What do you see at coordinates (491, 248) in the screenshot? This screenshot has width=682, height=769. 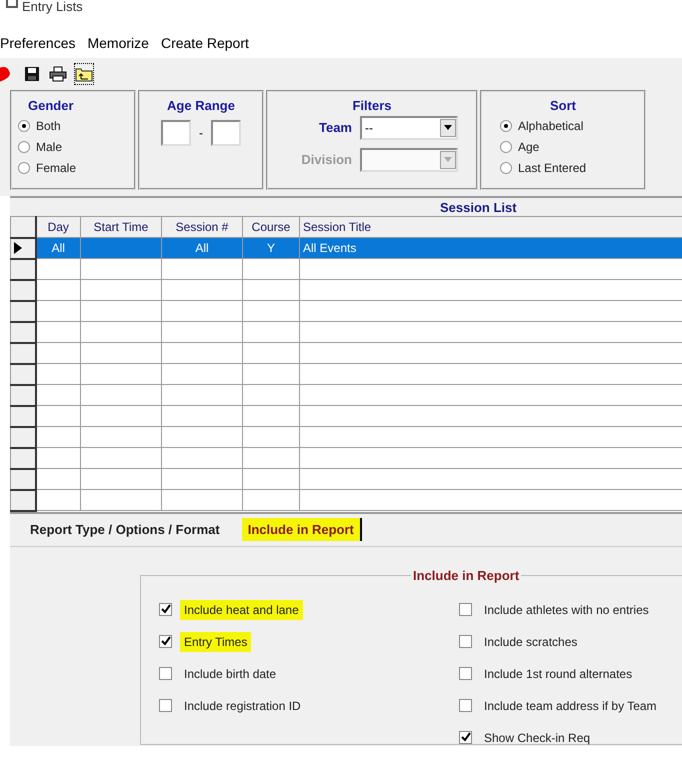 I see `table-cell: All Events` at bounding box center [491, 248].